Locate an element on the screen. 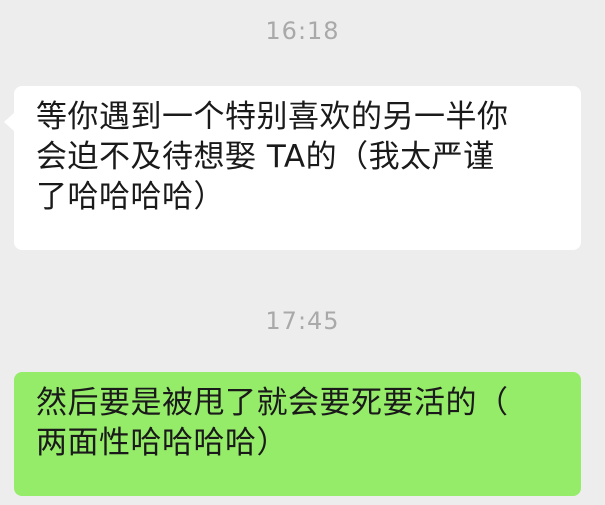 The height and width of the screenshot is (505, 605). timestamp: 17:45 is located at coordinates (302, 321).